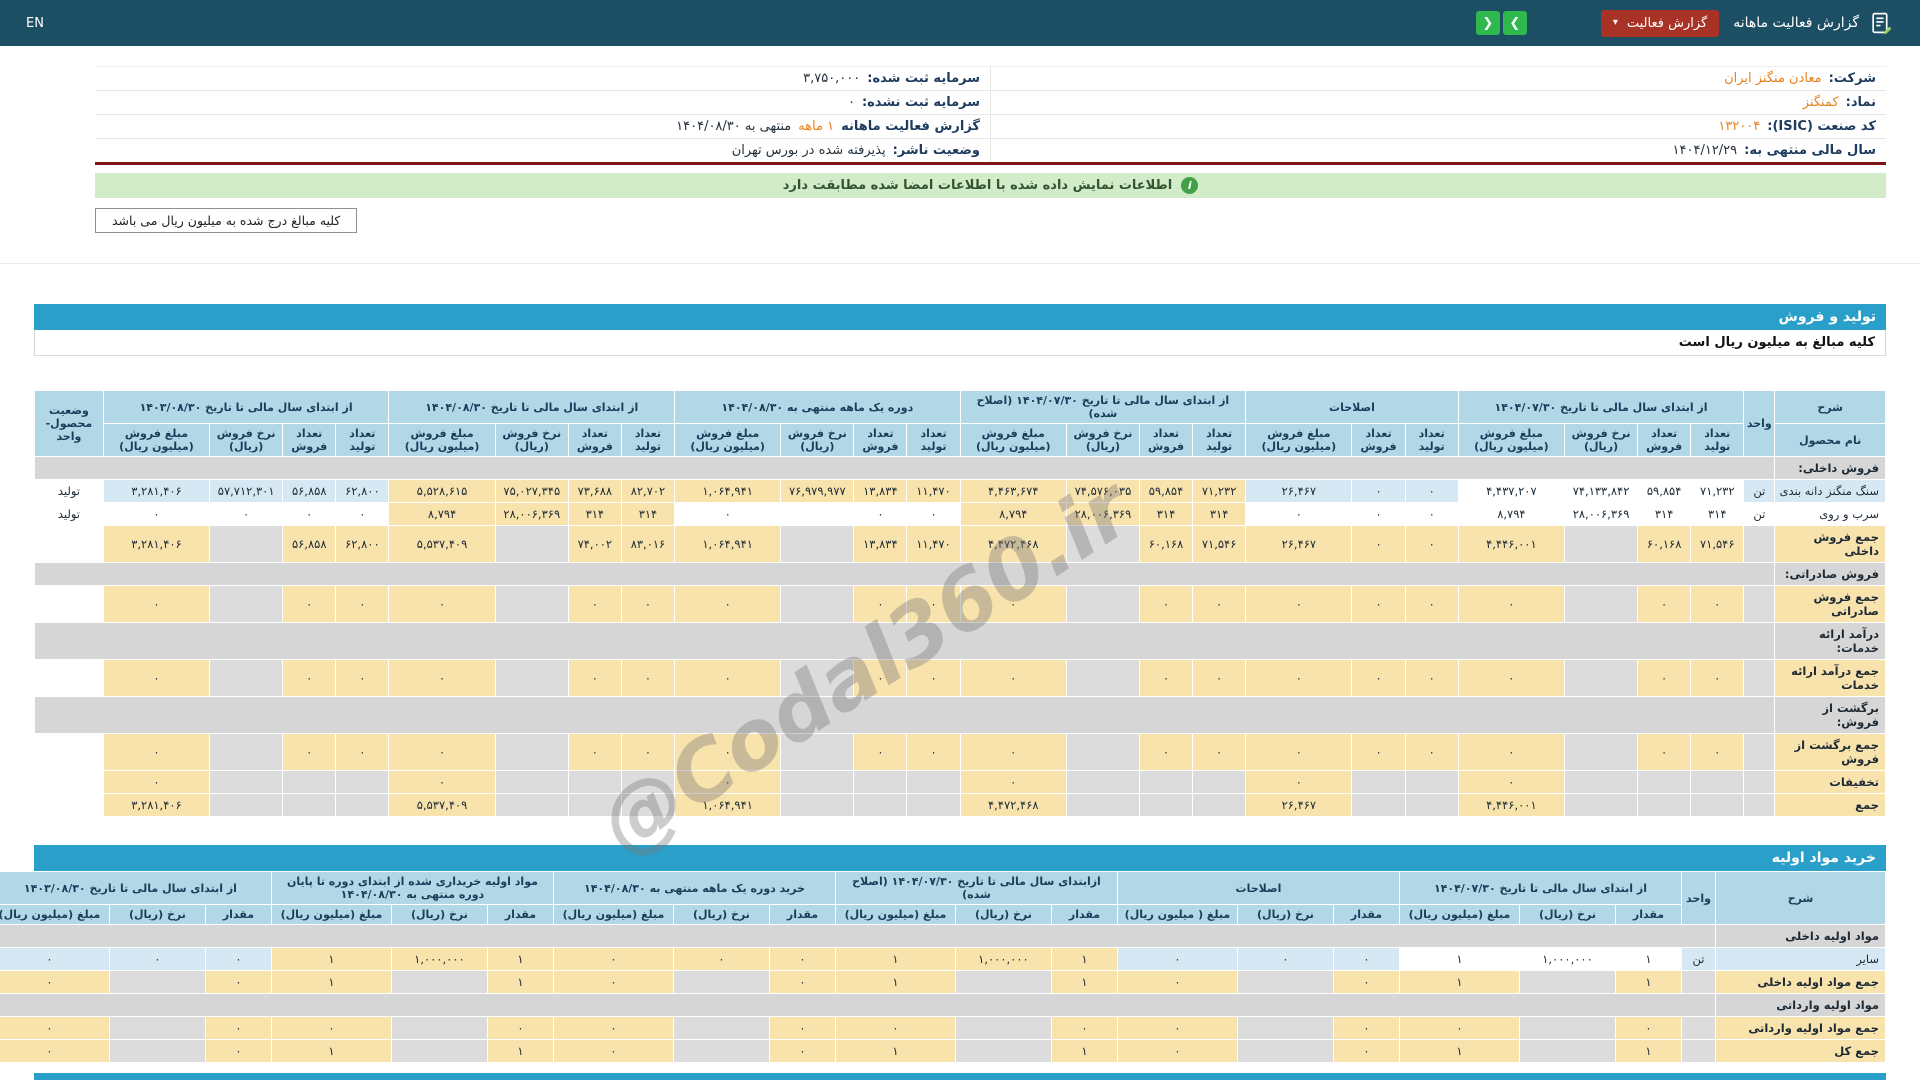 The width and height of the screenshot is (1920, 1080). I want to click on status-cell: تولید, so click(69, 491).